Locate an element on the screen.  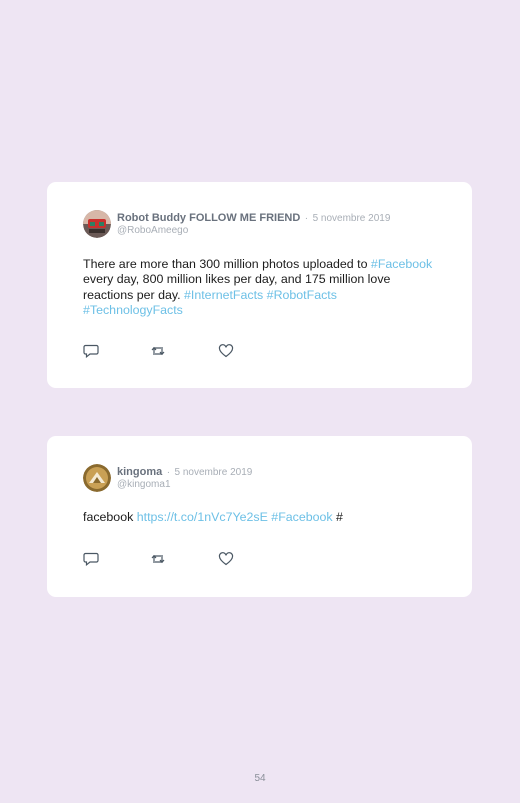
hashtag-internetfacts: #InternetFacts is located at coordinates (223, 295).